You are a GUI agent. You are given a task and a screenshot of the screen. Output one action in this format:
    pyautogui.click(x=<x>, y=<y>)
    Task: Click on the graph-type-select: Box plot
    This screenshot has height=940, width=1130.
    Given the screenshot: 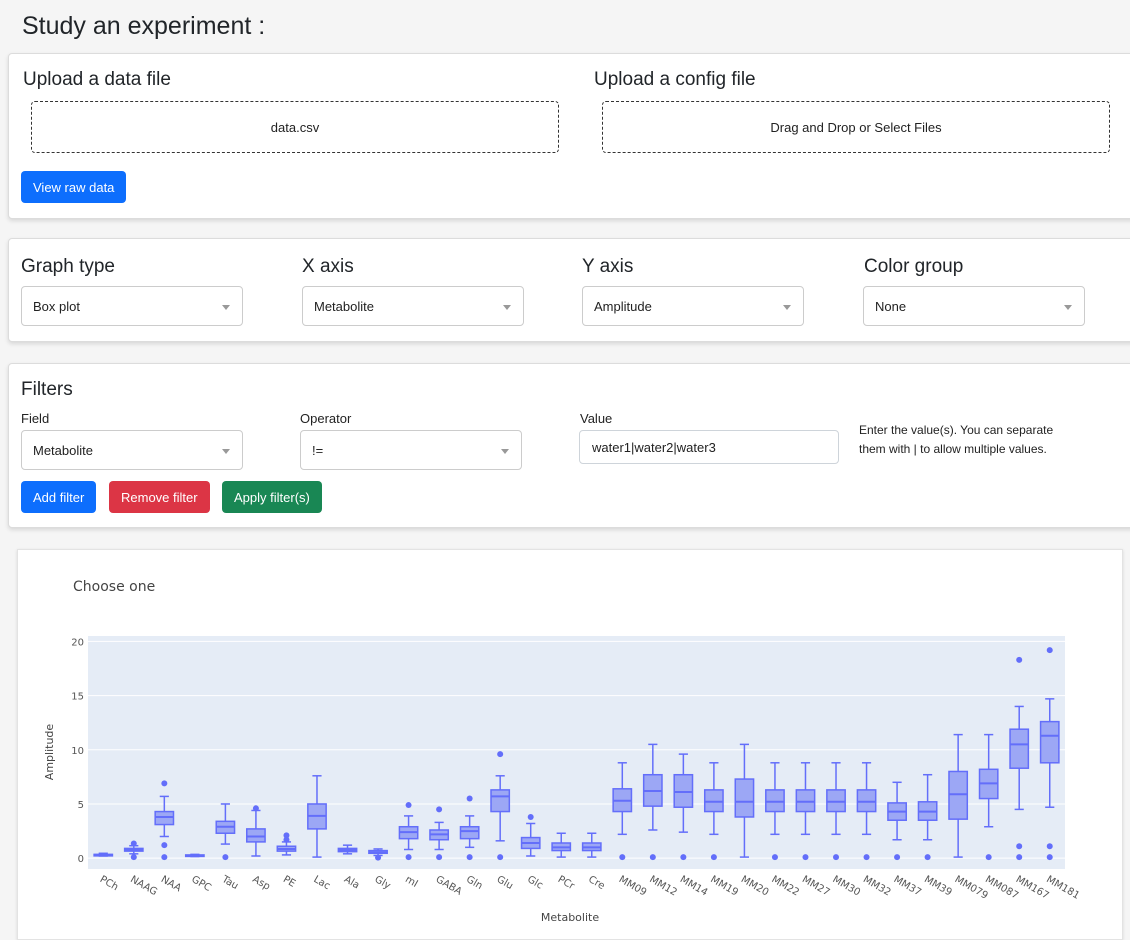 What is the action you would take?
    pyautogui.click(x=132, y=306)
    